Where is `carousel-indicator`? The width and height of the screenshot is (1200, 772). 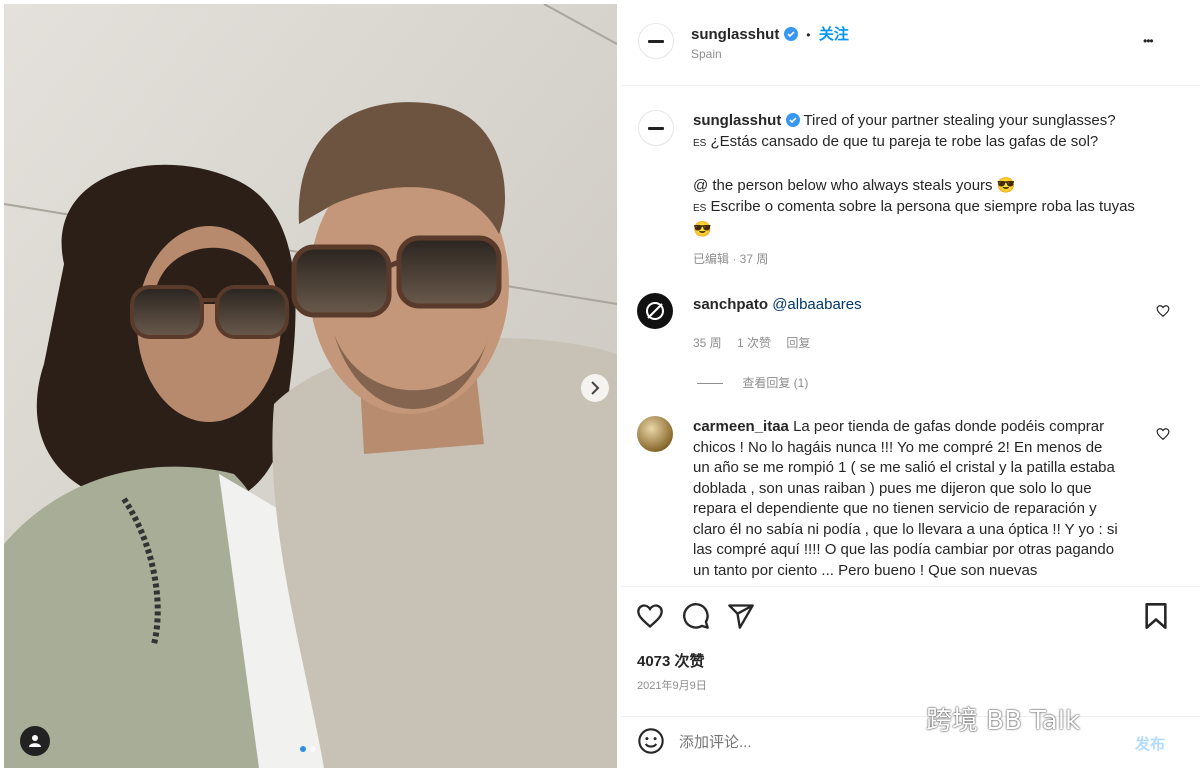 carousel-indicator is located at coordinates (308, 749).